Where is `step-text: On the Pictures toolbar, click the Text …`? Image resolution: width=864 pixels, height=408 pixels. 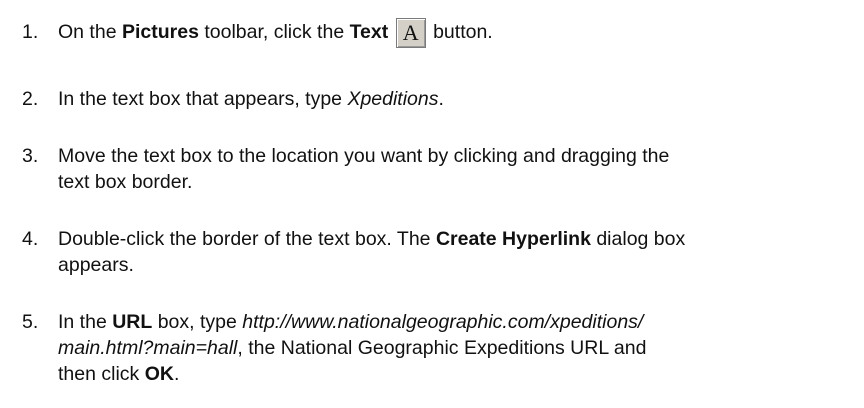
step-text: On the Pictures toolbar, click the Text … is located at coordinates (450, 32).